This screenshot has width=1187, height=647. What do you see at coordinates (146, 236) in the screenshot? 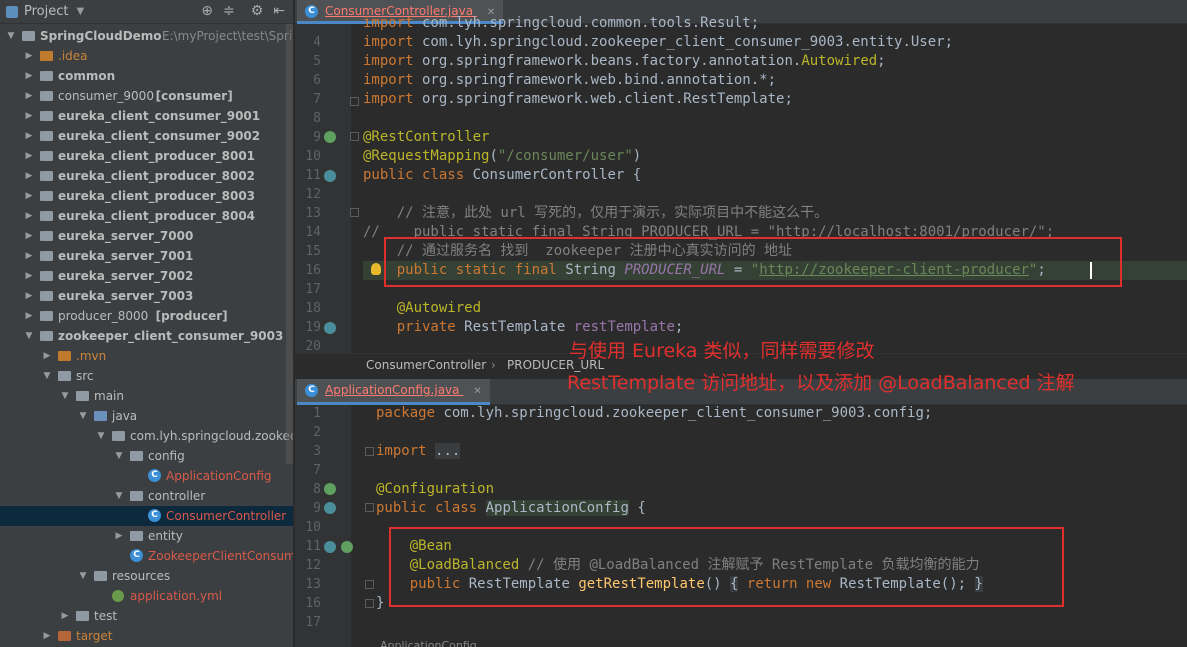
I see `tree-item: ▶ eureka_server_7000` at bounding box center [146, 236].